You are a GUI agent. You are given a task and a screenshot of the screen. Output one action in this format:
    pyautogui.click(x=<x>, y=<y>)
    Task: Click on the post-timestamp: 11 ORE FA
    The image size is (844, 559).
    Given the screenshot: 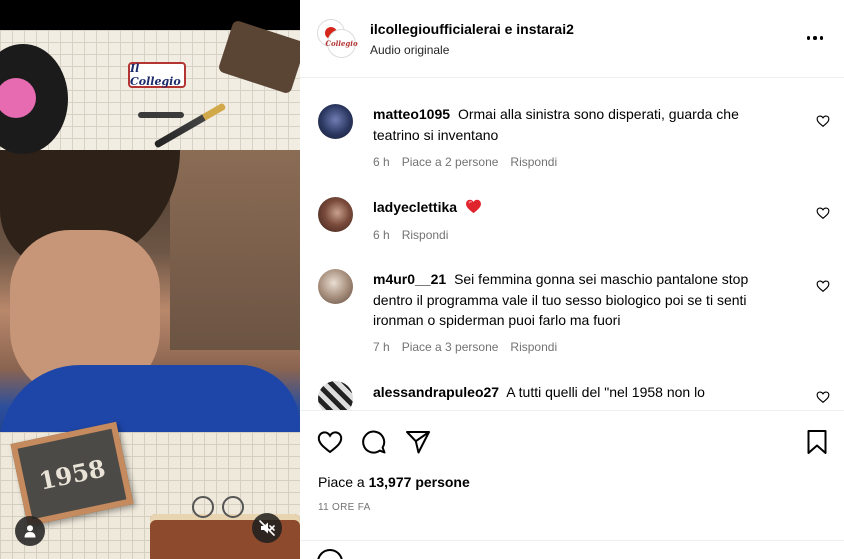 What is the action you would take?
    pyautogui.click(x=344, y=507)
    